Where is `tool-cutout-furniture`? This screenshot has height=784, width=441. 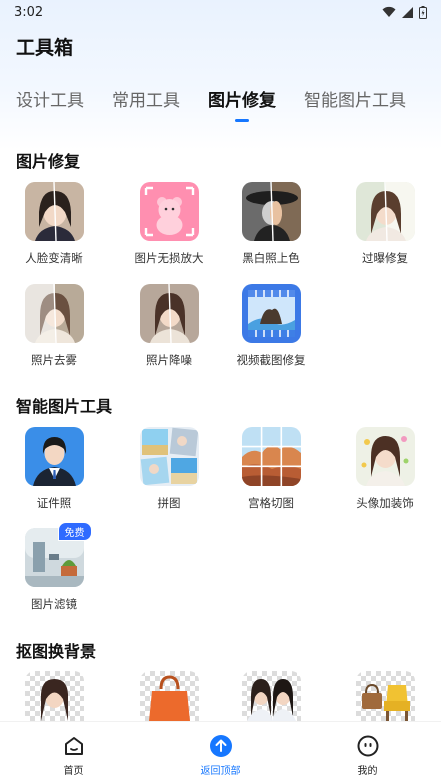 tool-cutout-furniture is located at coordinates (385, 696).